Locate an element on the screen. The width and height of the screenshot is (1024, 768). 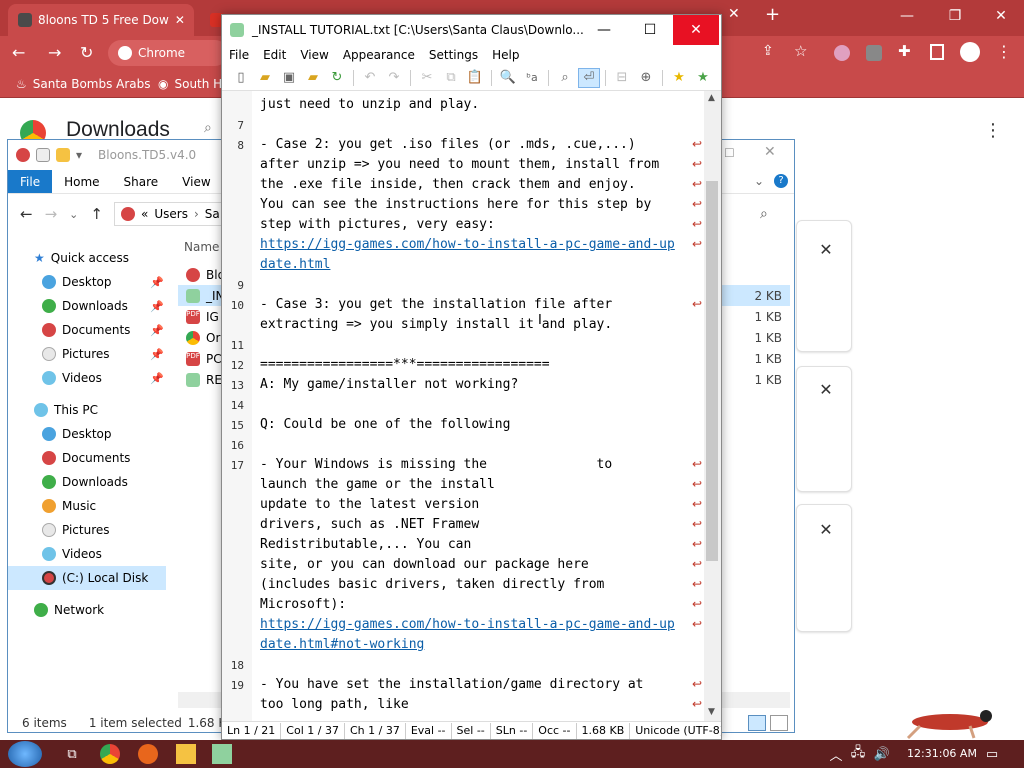
share-icon: ⇪ is located at coordinates (768, 51).